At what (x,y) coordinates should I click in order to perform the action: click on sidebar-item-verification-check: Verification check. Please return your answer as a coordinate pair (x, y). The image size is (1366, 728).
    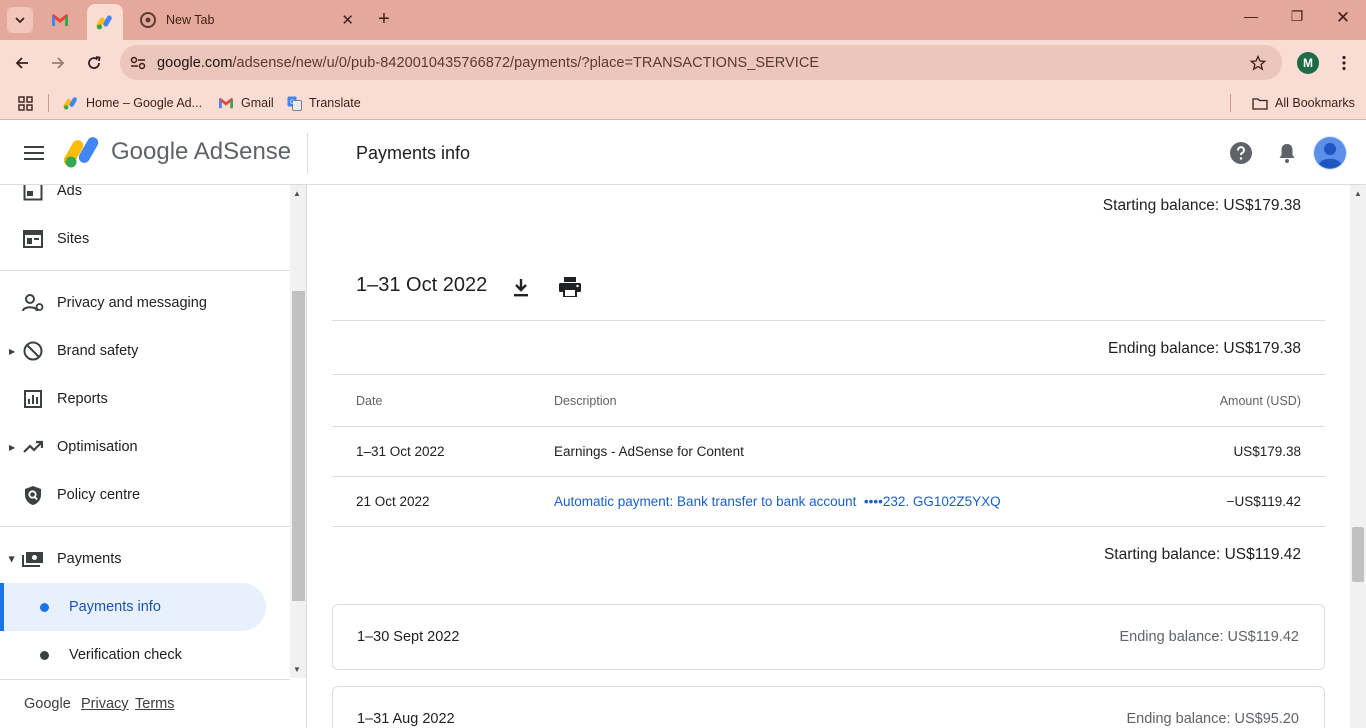
    Looking at the image, I should click on (133, 655).